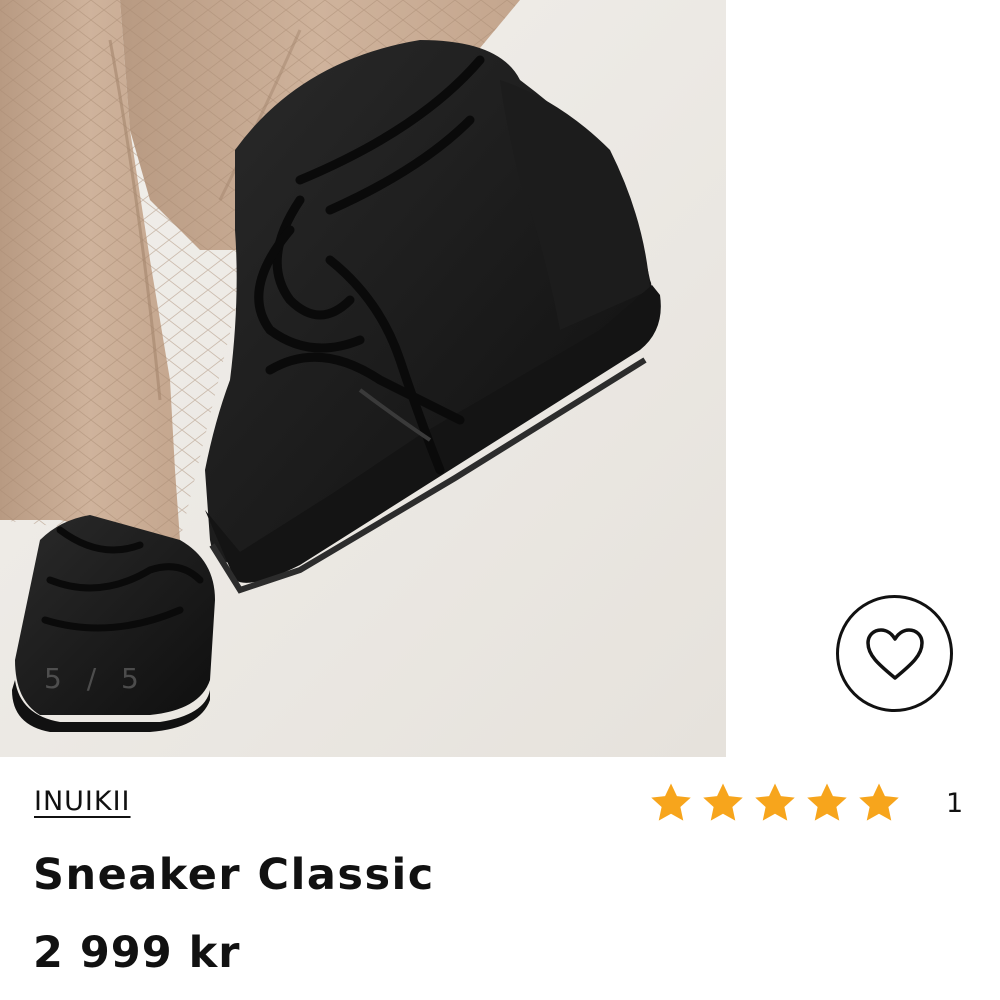  What do you see at coordinates (82, 801) in the screenshot?
I see `brand-link: INUIKII` at bounding box center [82, 801].